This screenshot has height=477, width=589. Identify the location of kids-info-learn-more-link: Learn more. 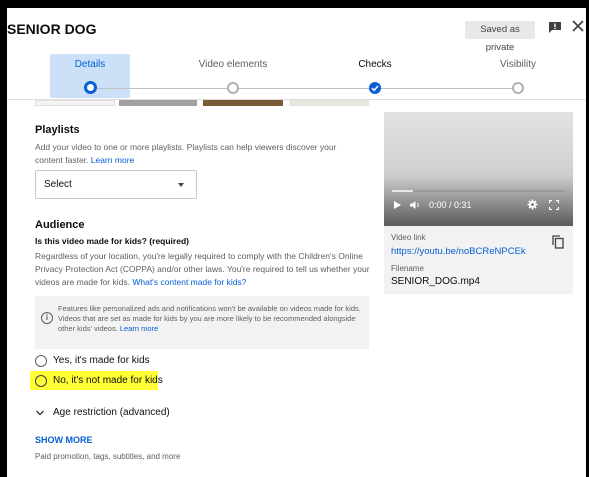
(139, 328).